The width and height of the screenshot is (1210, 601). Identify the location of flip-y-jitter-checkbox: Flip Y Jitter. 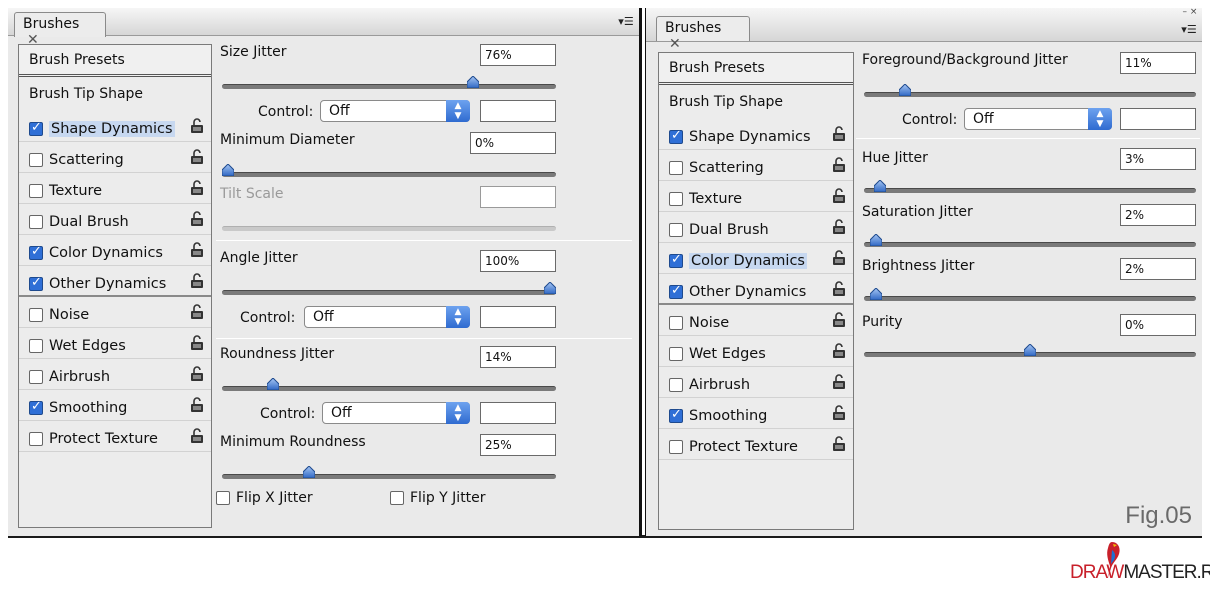
(438, 498).